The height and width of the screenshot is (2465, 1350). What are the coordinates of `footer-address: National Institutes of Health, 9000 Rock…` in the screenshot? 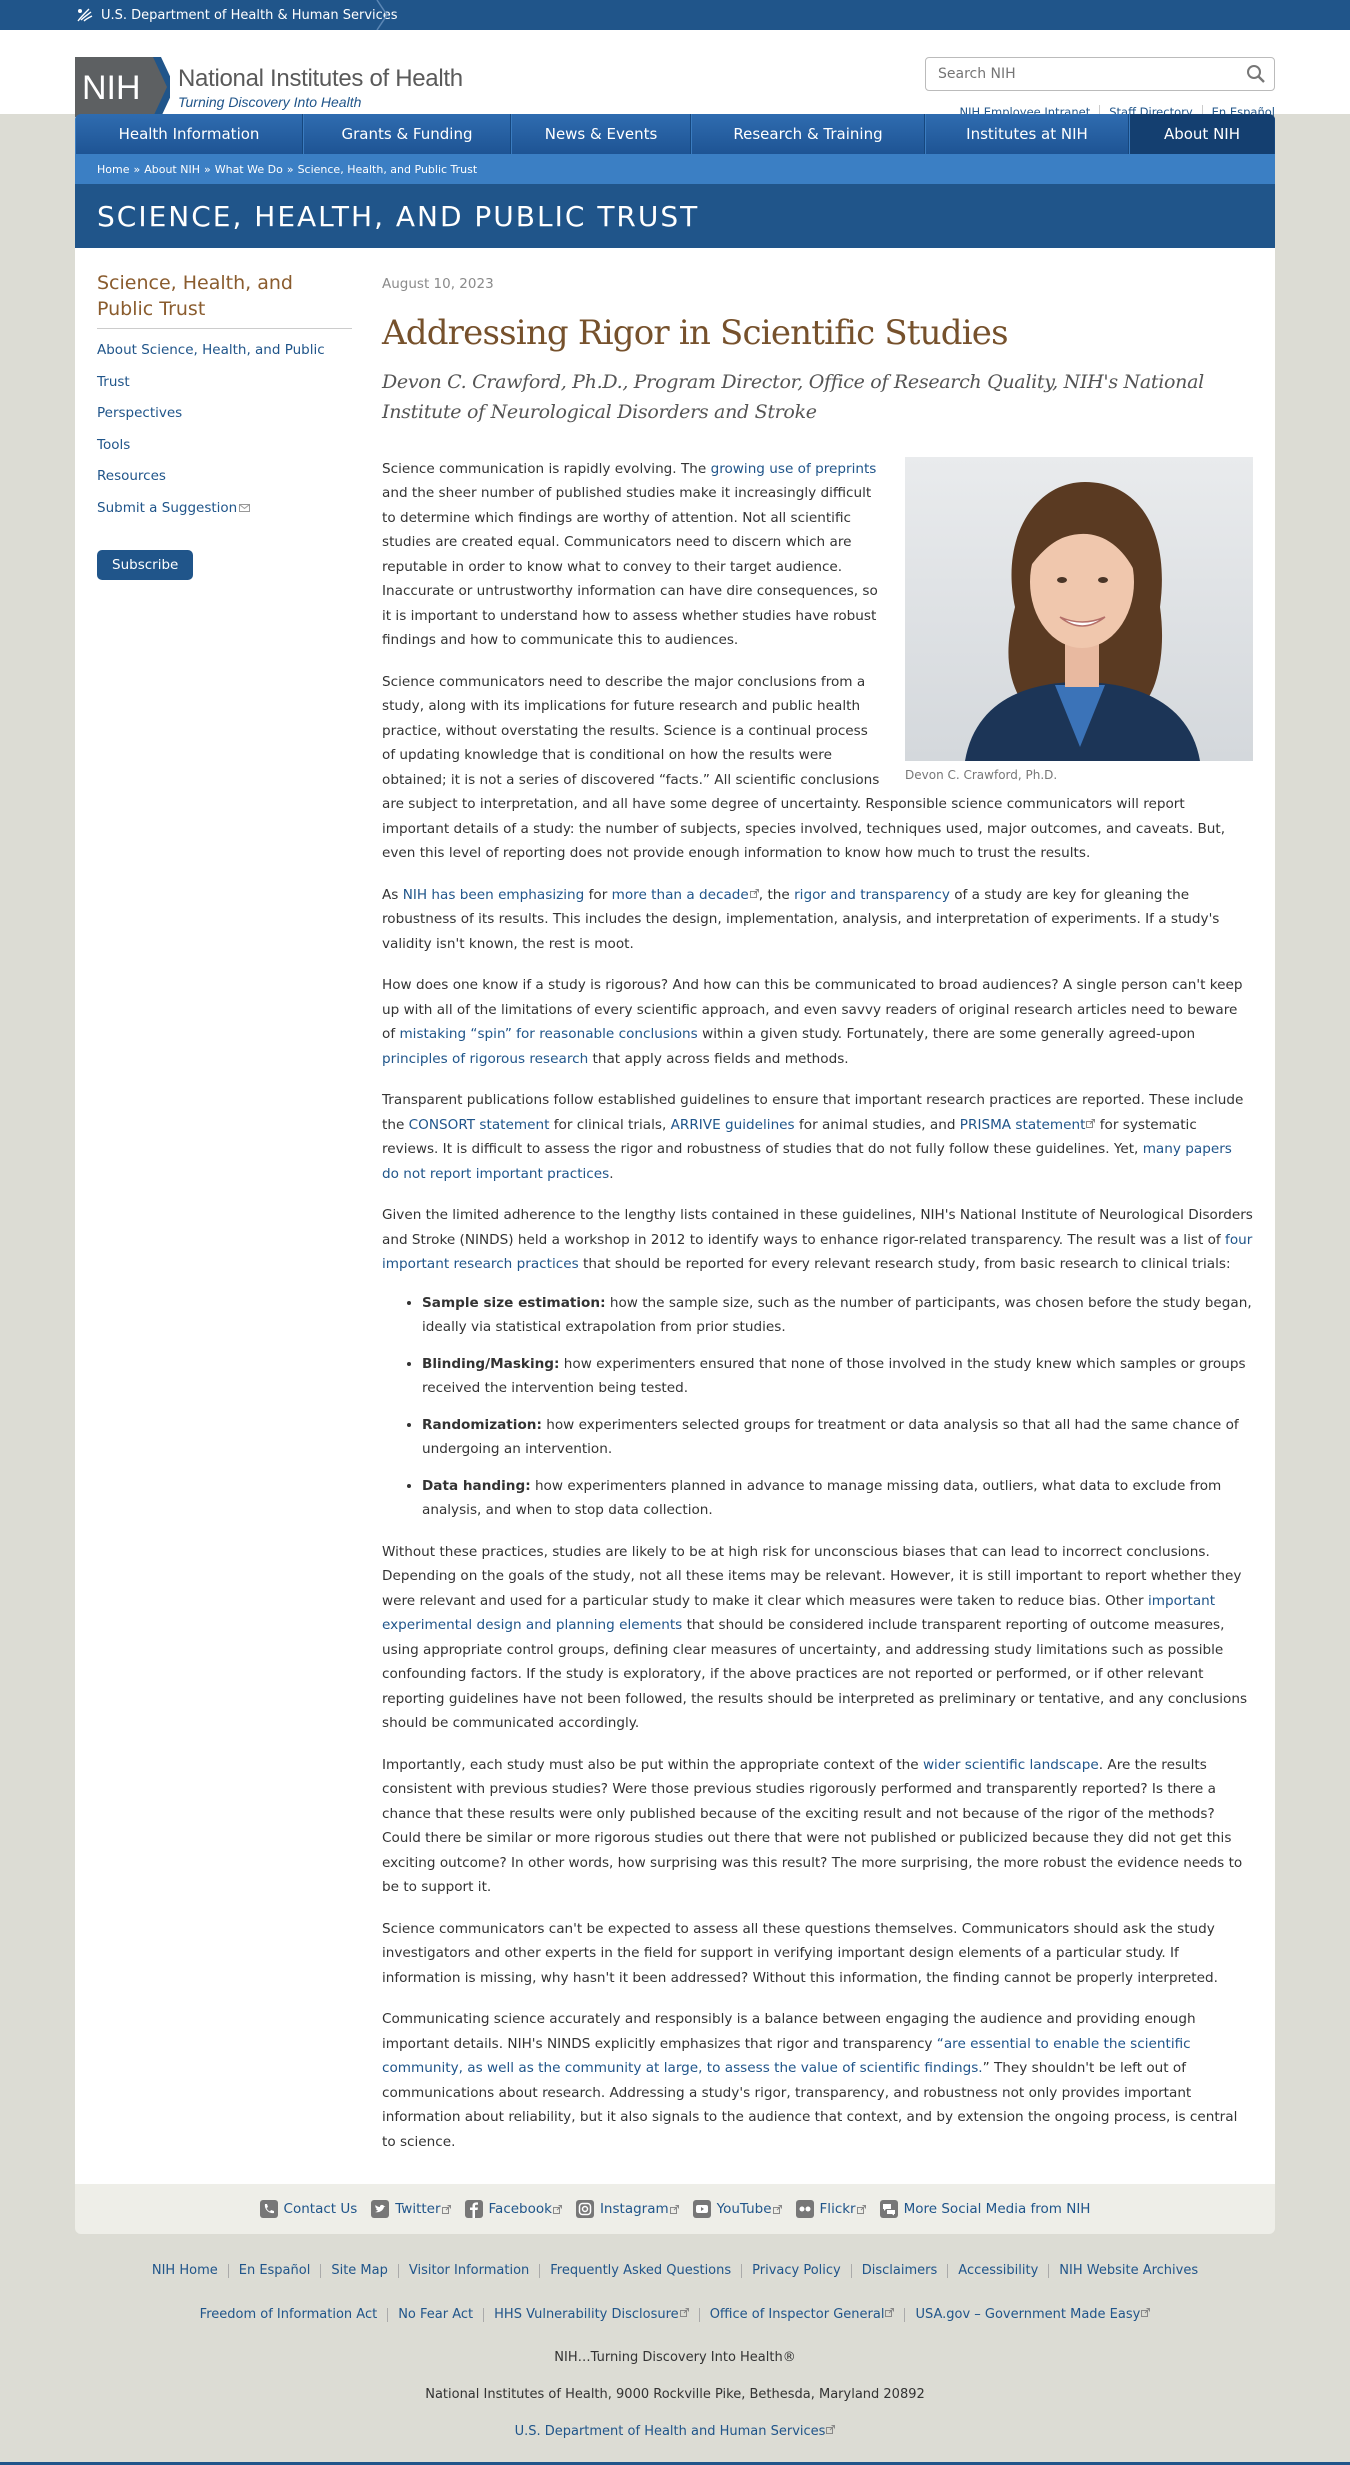 It's located at (675, 2394).